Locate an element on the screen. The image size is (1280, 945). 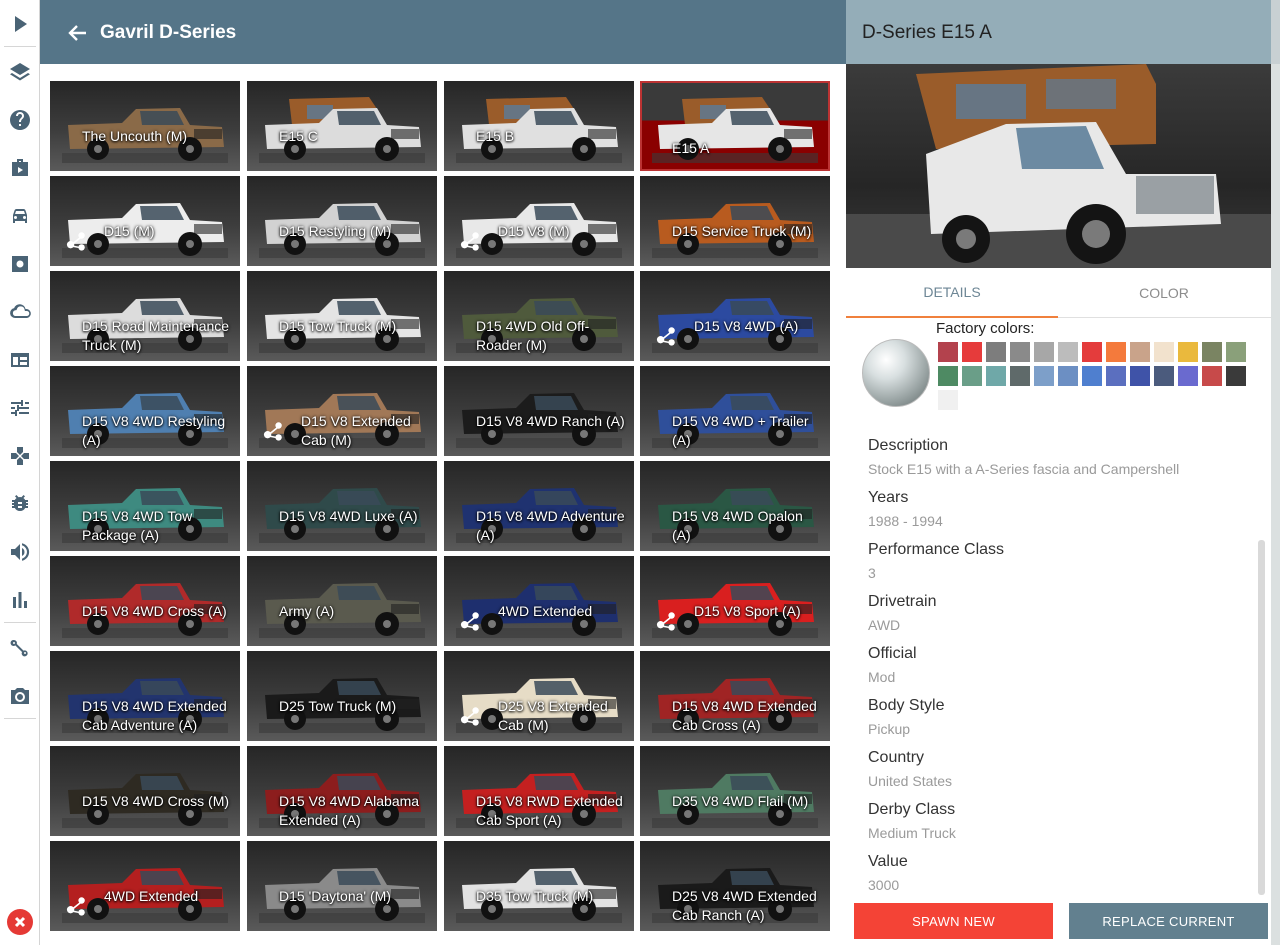
back-button is located at coordinates (78, 33).